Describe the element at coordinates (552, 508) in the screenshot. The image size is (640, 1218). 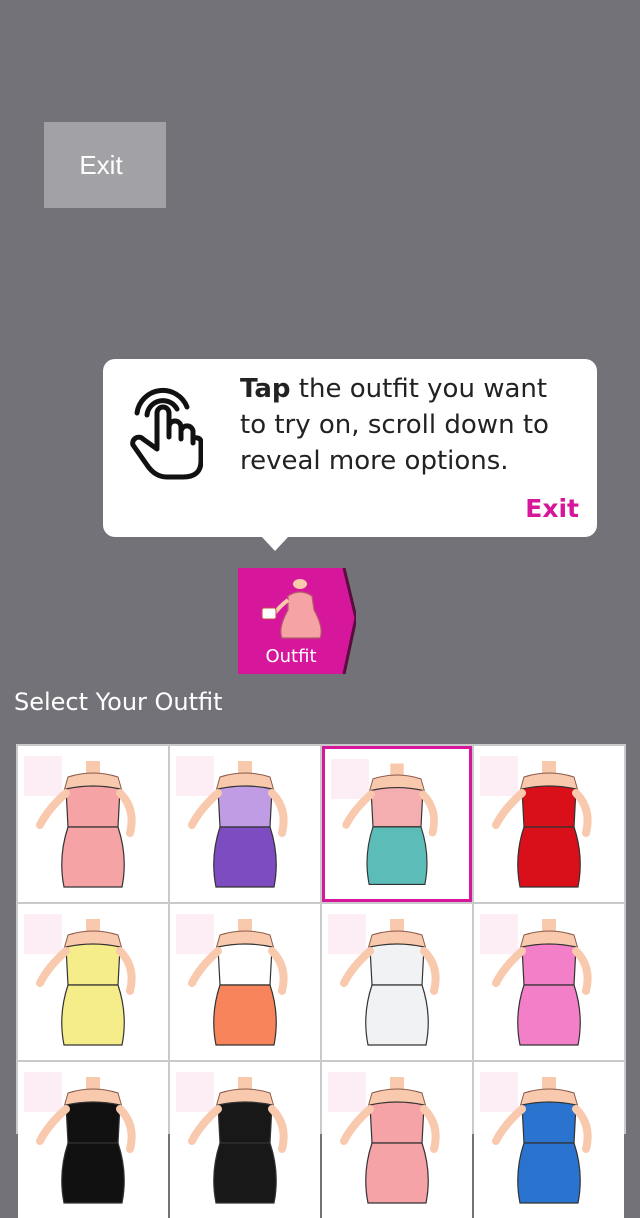
I see `tooltip-exit-button: Exit` at that location.